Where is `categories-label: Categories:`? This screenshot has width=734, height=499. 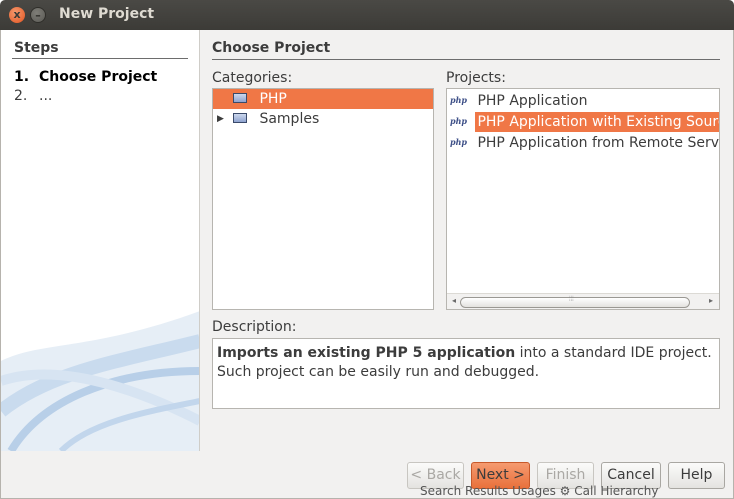 categories-label: Categories: is located at coordinates (252, 78).